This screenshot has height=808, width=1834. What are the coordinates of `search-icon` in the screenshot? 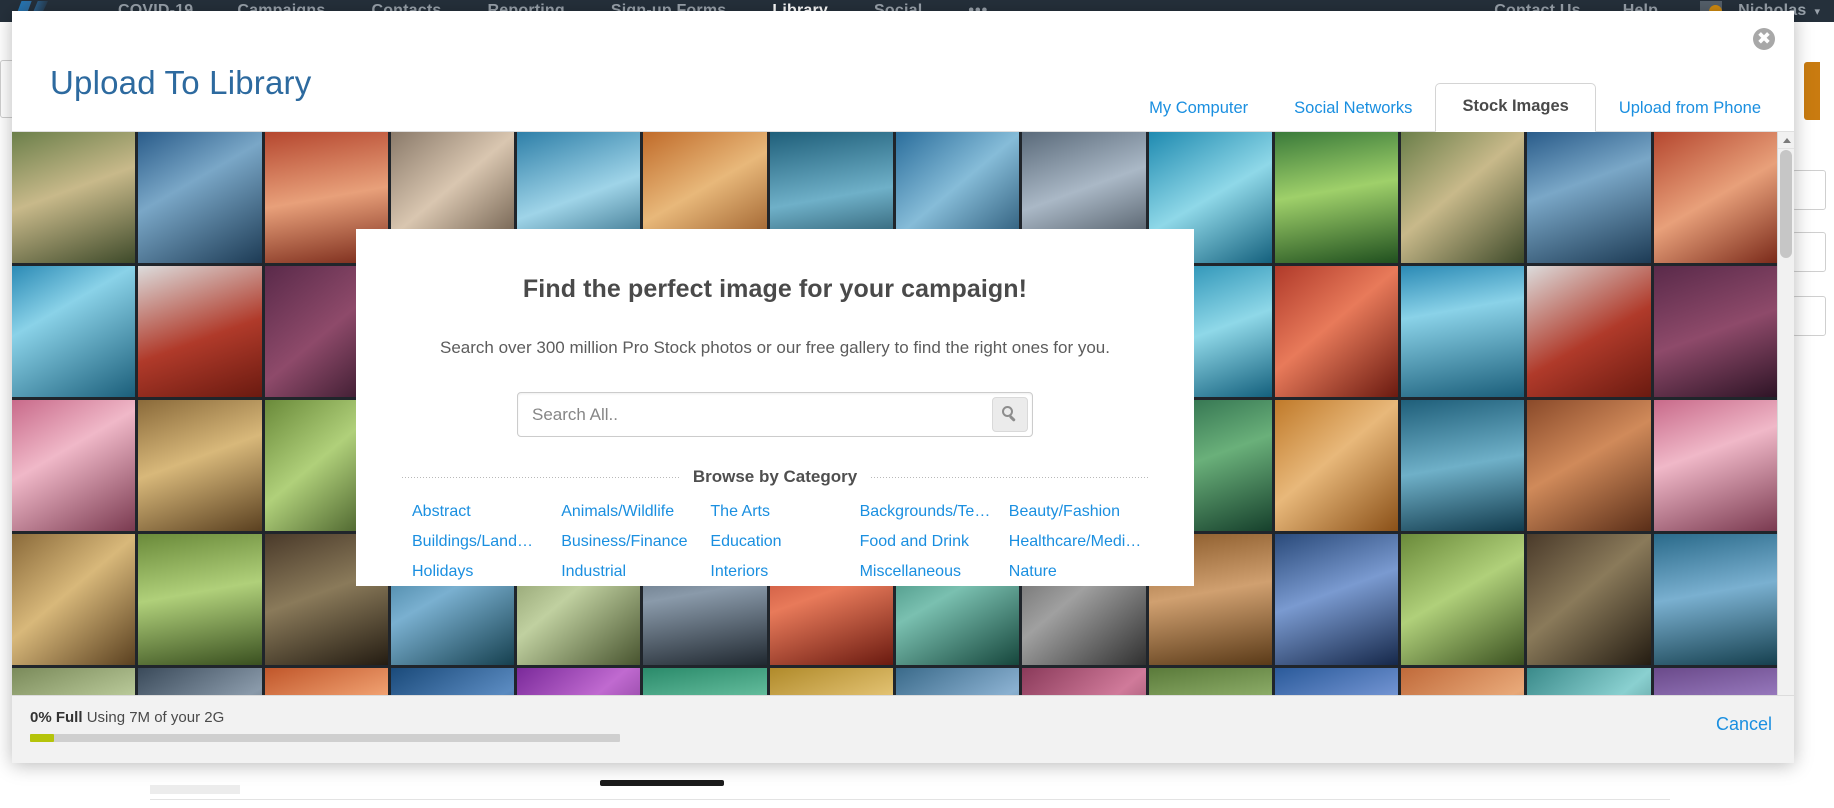 It's located at (1007, 411).